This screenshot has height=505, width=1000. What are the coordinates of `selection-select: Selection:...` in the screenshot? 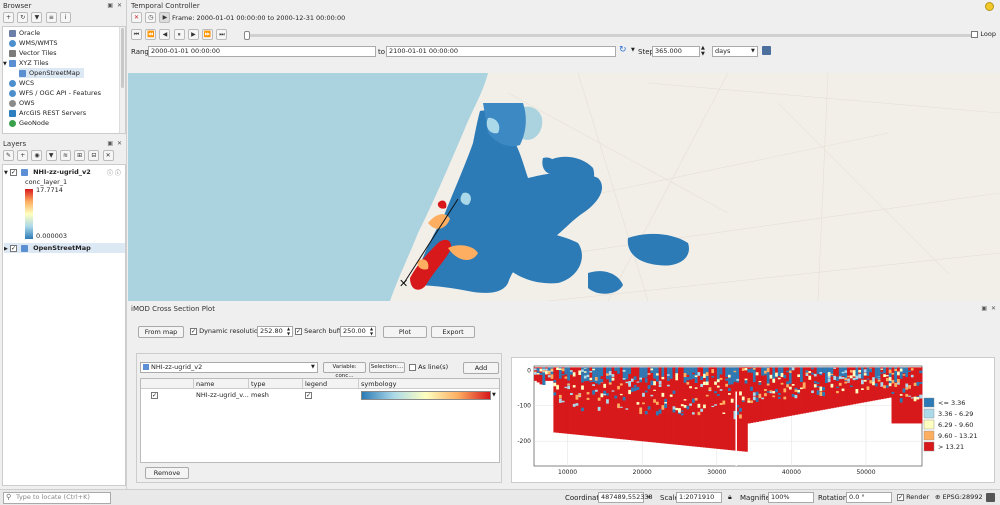 It's located at (387, 367).